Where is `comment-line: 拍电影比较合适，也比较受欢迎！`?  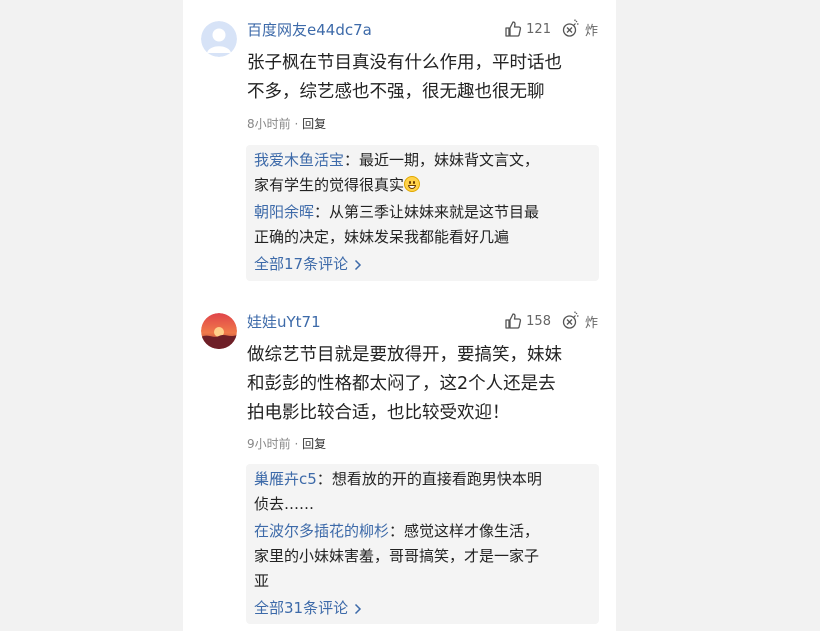
comment-line: 拍电影比较合适，也比较受欢迎！ is located at coordinates (378, 413).